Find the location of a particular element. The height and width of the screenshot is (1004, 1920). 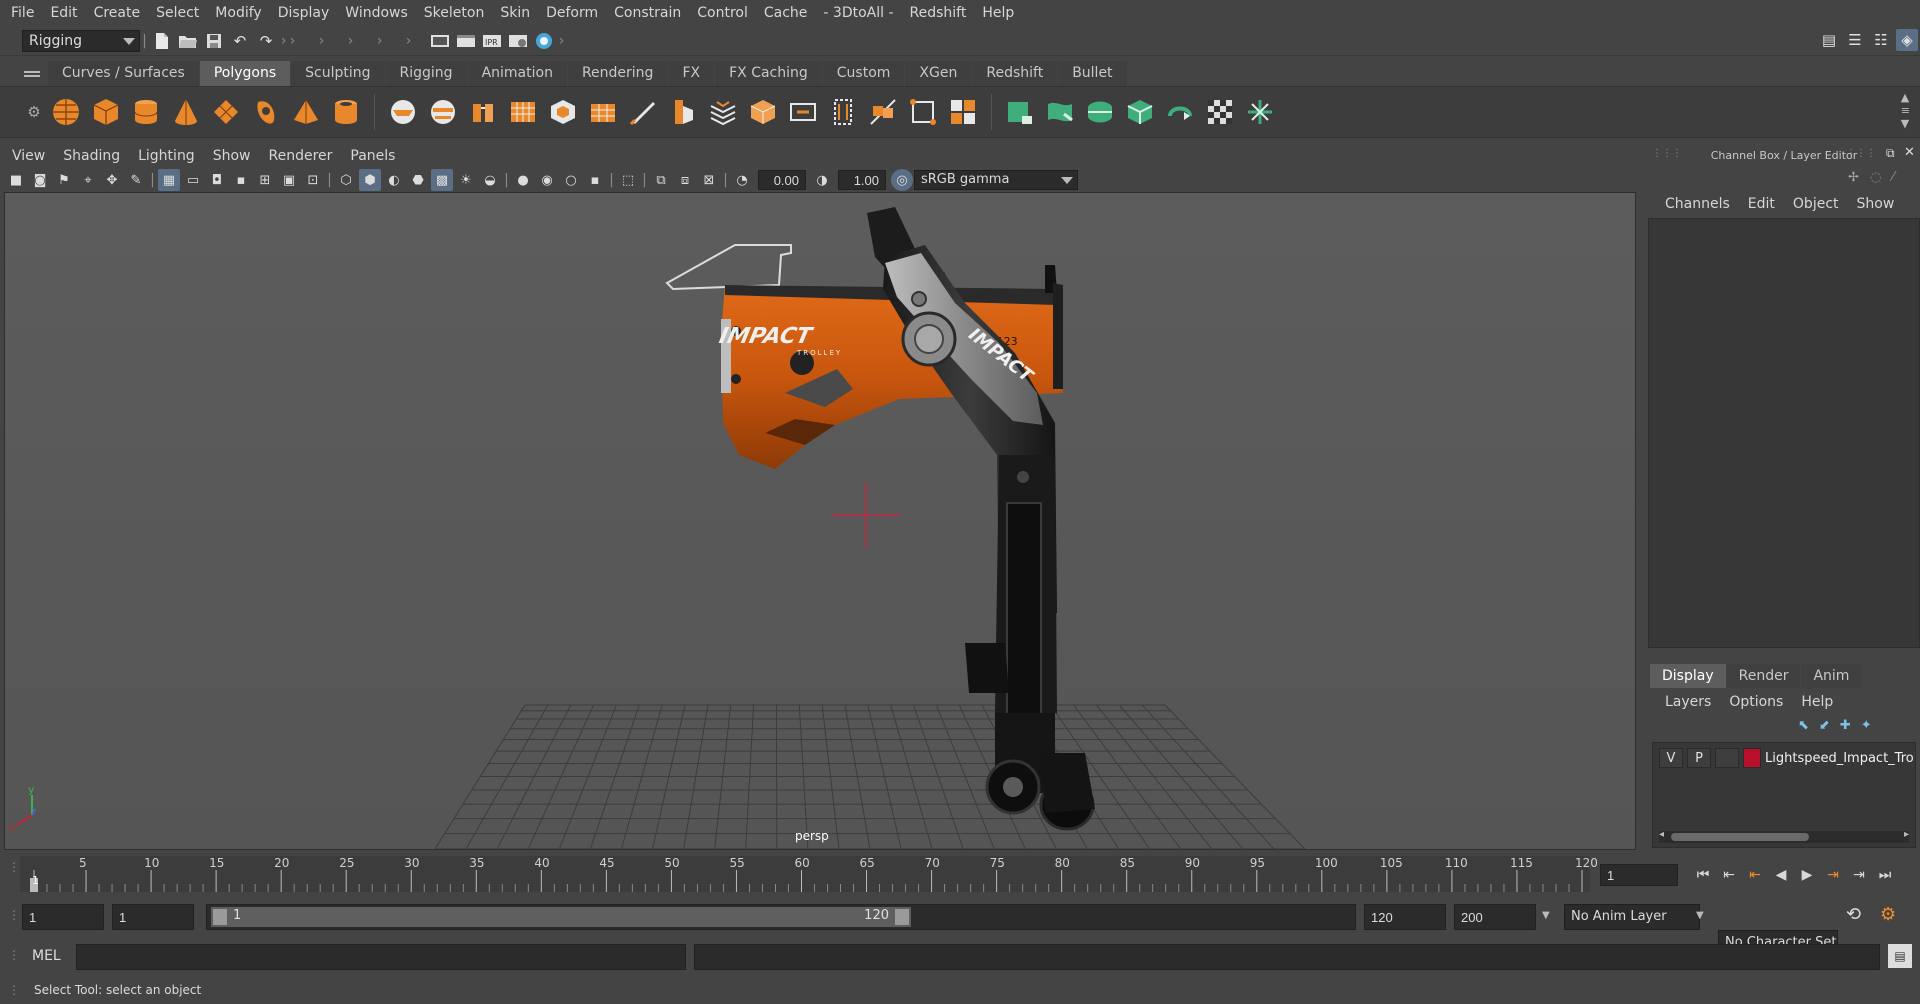

channel-box-toggle-icon: ◈ is located at coordinates (1907, 40).